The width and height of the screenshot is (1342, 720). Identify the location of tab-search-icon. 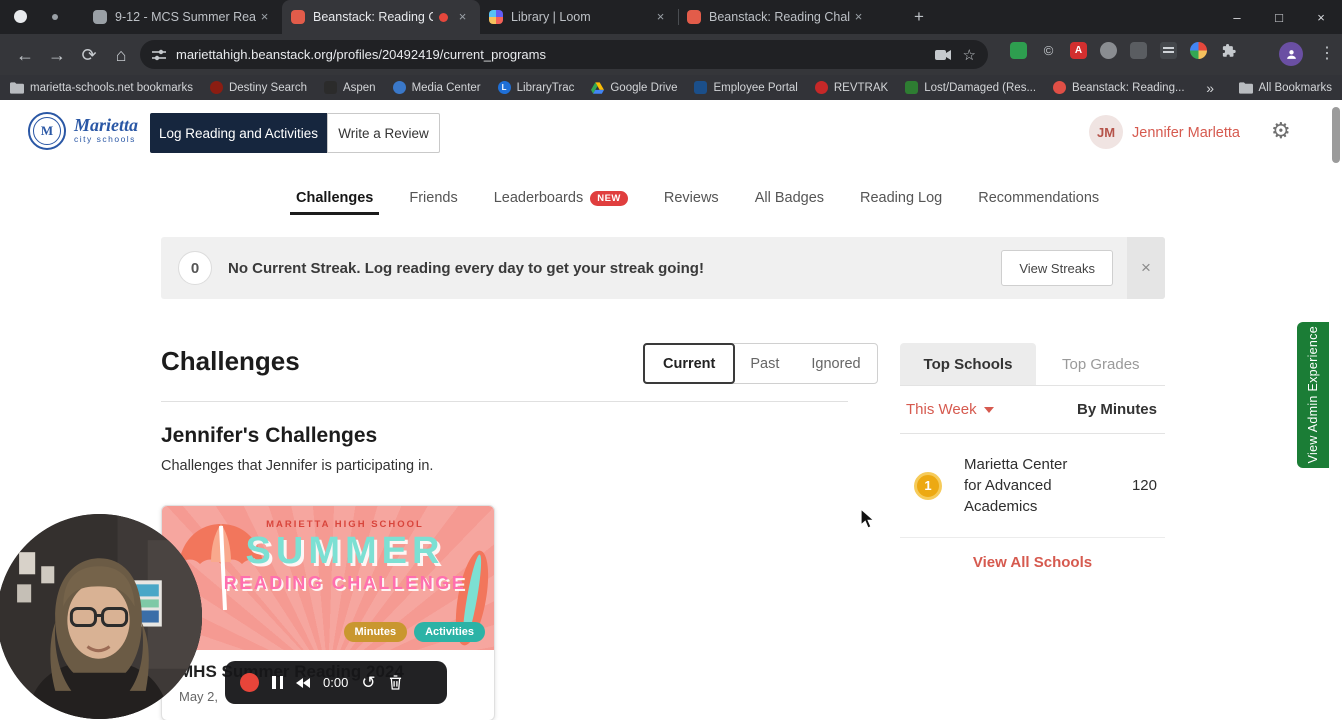
(20, 16).